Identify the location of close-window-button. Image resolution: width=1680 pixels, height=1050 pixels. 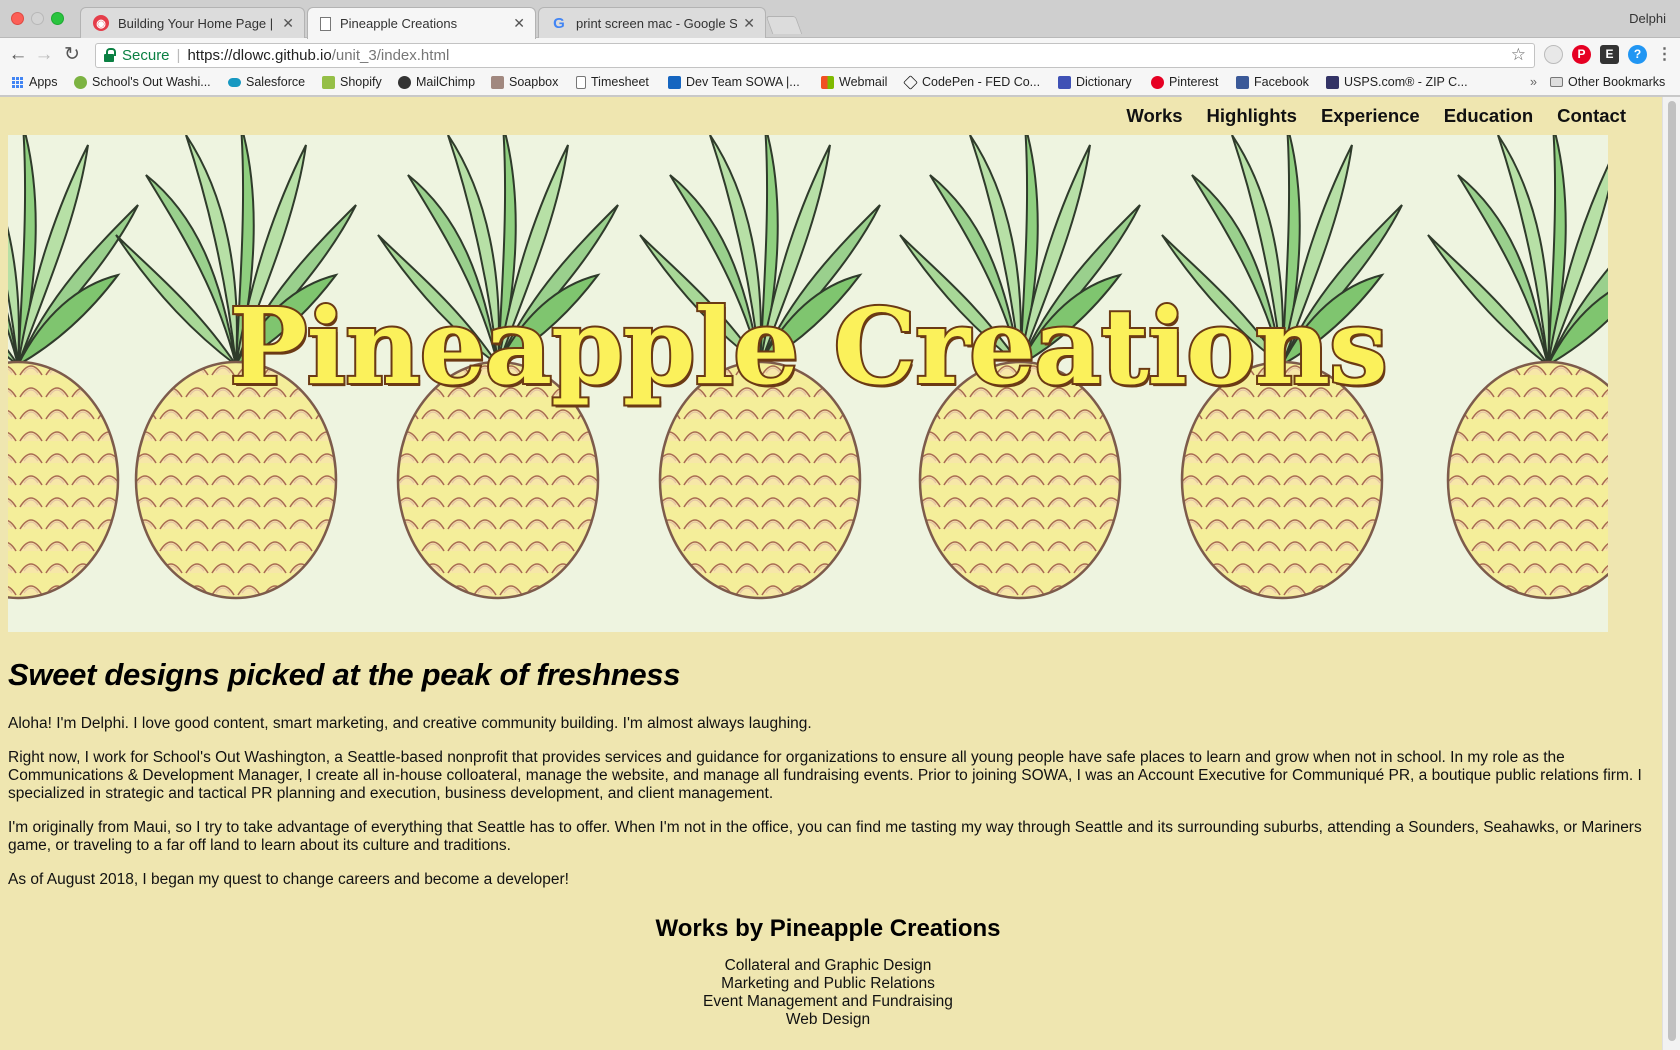
(17, 18).